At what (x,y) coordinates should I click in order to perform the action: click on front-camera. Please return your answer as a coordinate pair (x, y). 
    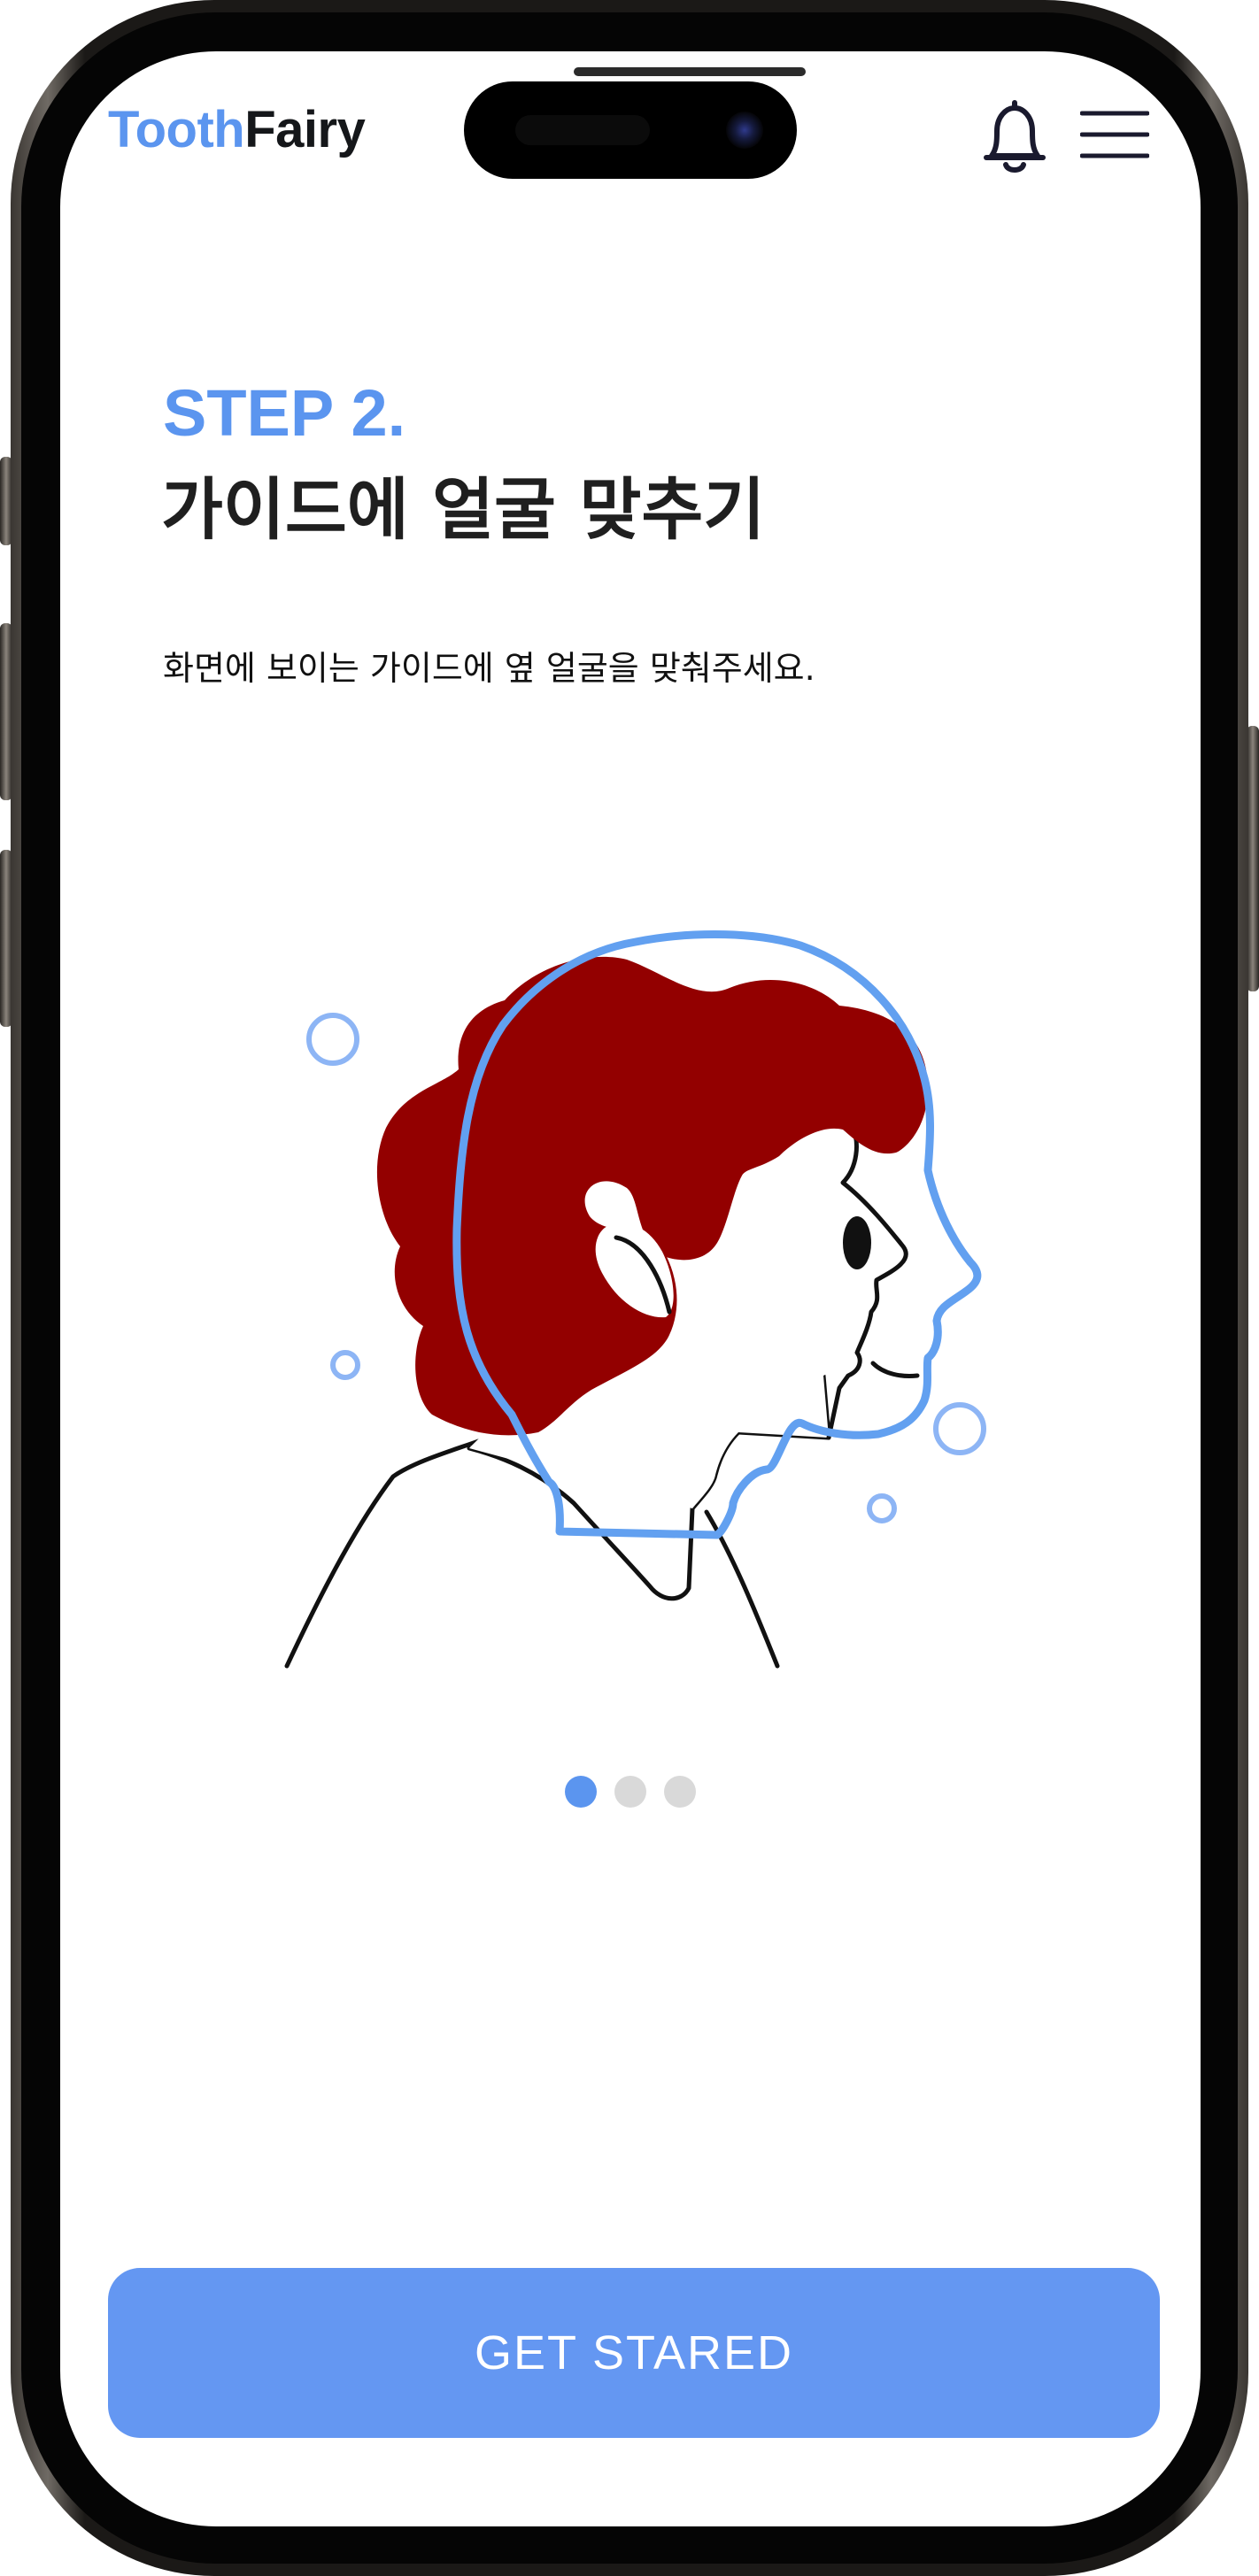
    Looking at the image, I should click on (744, 130).